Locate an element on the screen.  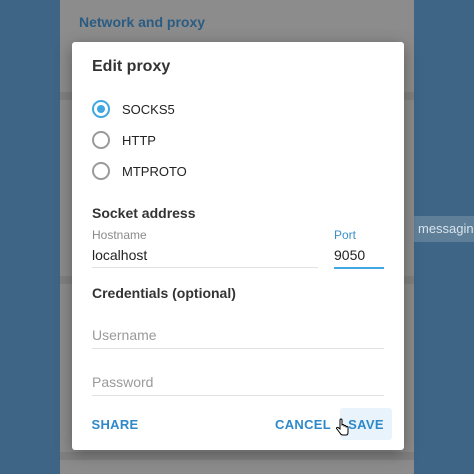
socket-address-title: Socket address is located at coordinates (144, 213).